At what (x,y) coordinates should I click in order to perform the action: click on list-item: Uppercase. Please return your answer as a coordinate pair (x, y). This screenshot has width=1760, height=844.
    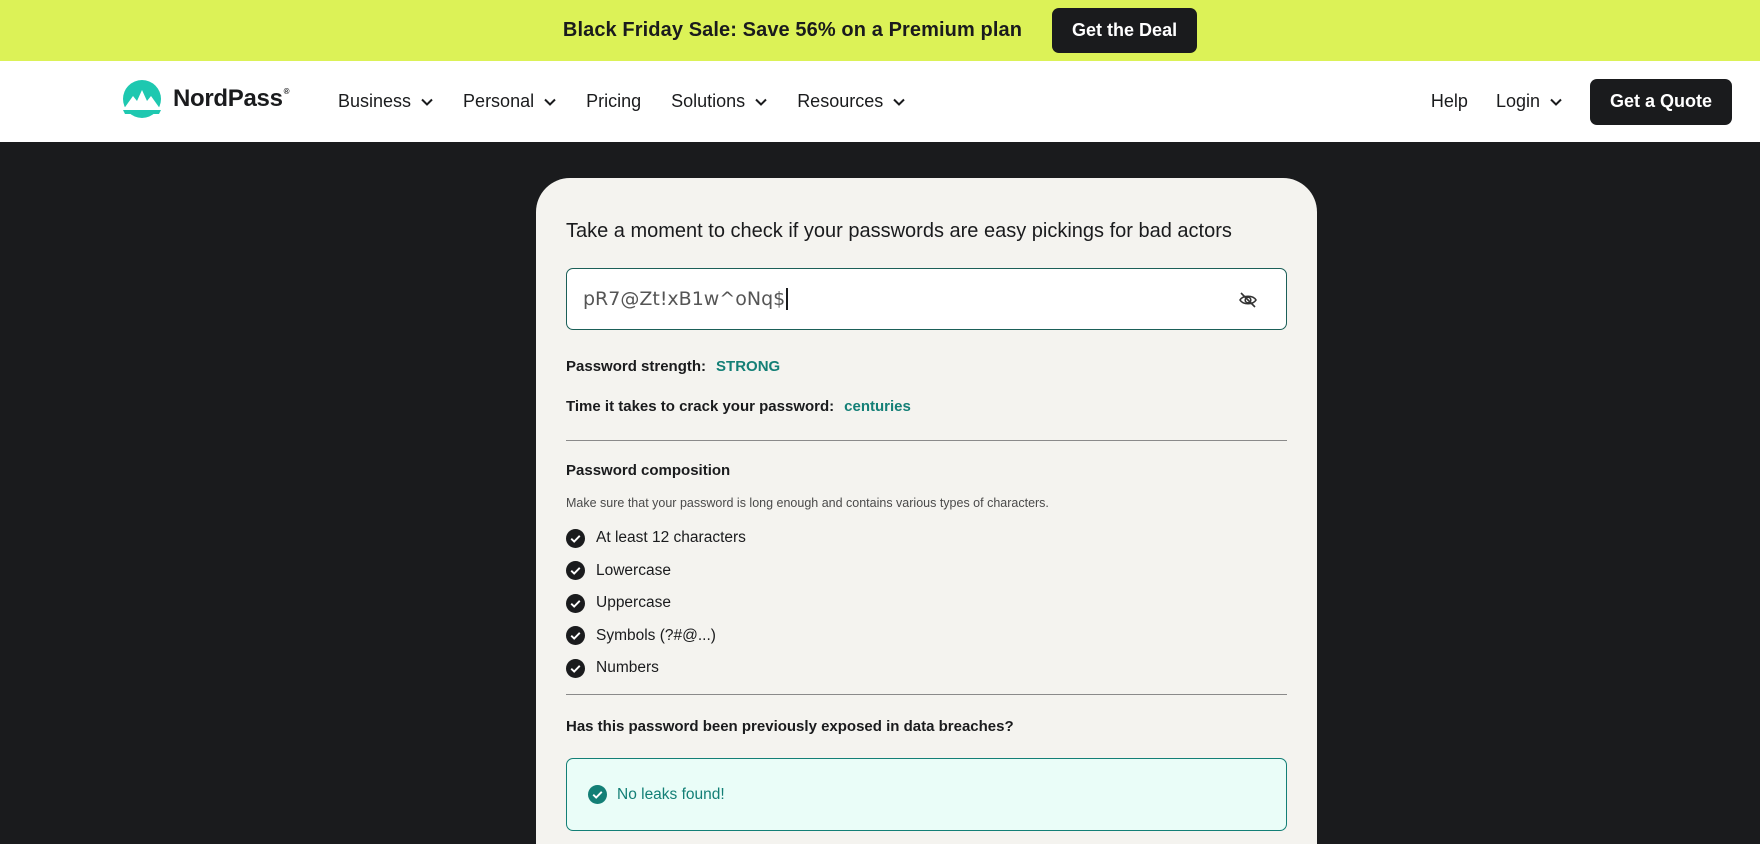
    Looking at the image, I should click on (656, 603).